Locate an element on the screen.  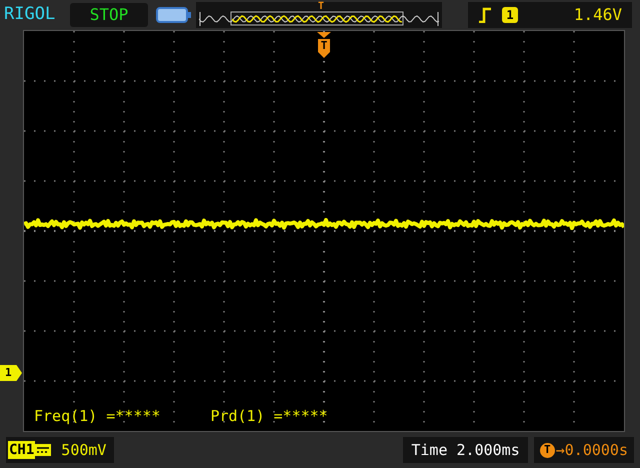
brand-label: RIGOL is located at coordinates (29, 14).